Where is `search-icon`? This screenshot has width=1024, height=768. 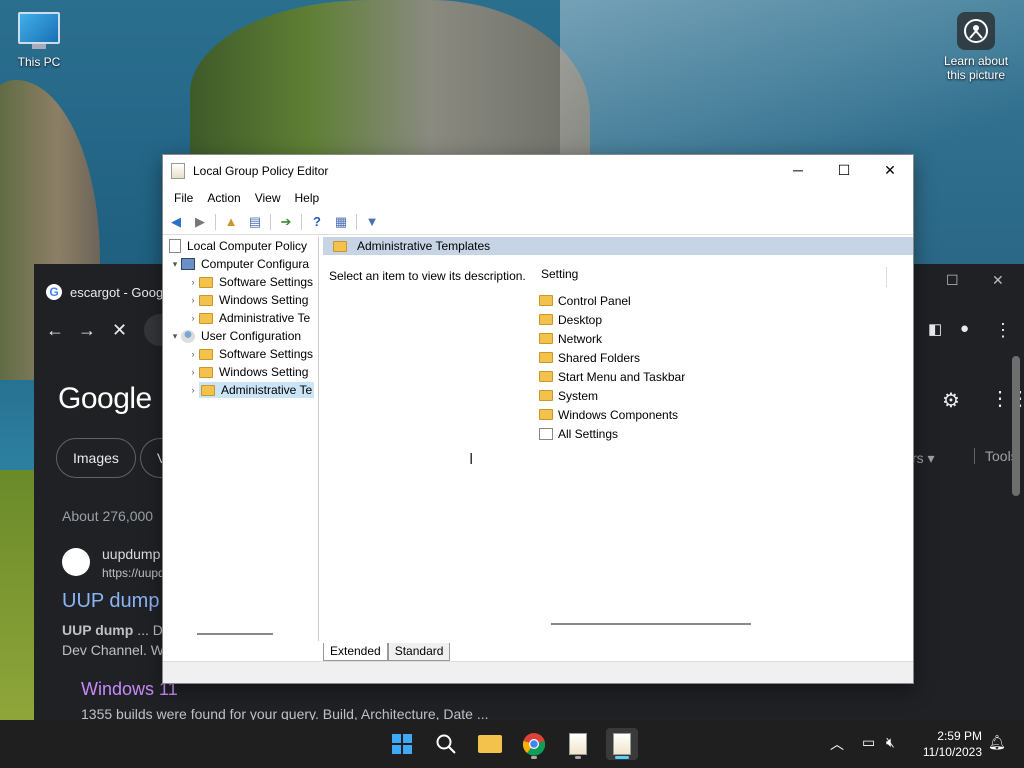 search-icon is located at coordinates (446, 744).